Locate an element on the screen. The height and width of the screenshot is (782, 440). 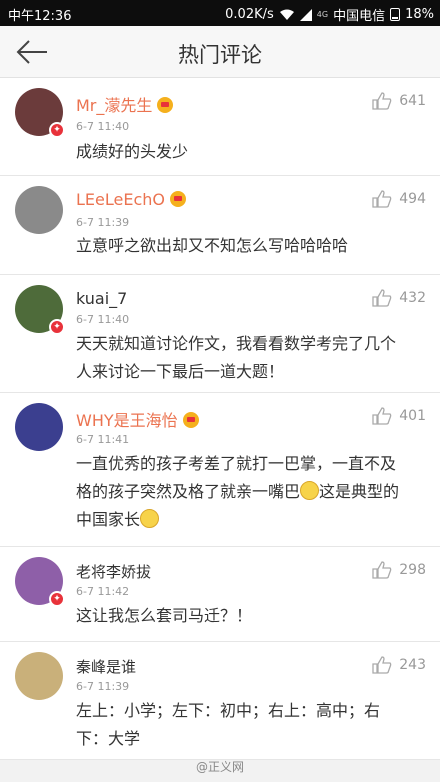
signal-icon is located at coordinates (305, 14).